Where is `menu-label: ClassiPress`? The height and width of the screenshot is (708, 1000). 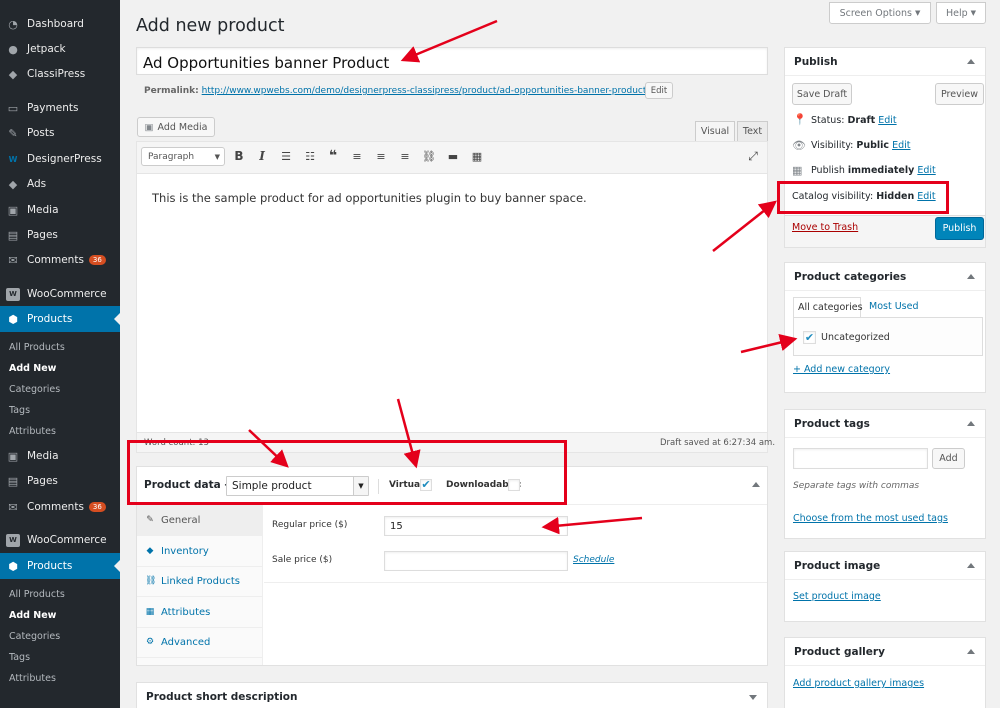
menu-label: ClassiPress is located at coordinates (56, 74).